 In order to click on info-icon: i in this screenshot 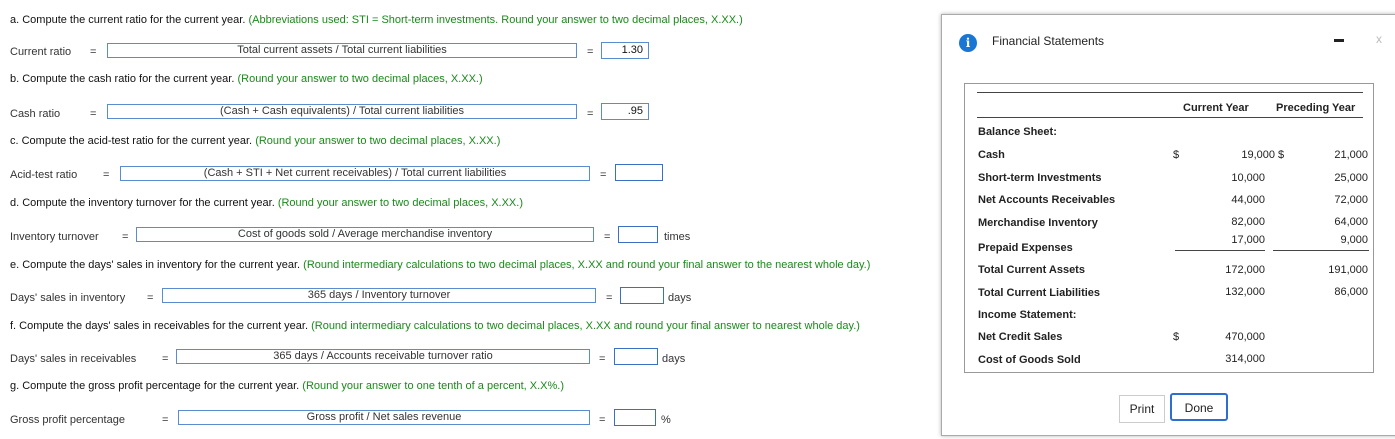, I will do `click(968, 43)`.